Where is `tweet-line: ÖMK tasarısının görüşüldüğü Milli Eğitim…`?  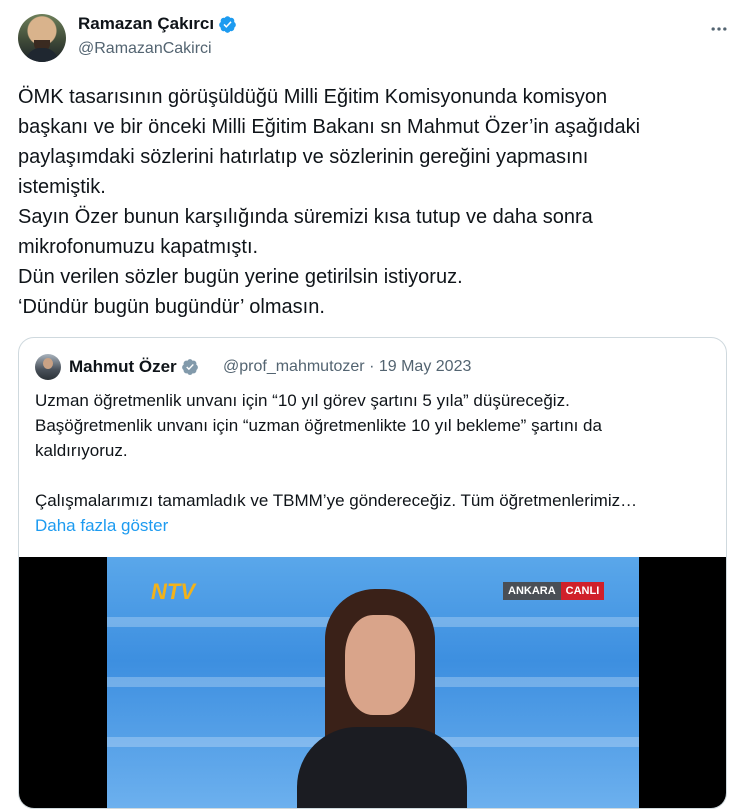
tweet-line: ÖMK tasarısının görüşüldüğü Milli Eğitim… is located at coordinates (313, 97).